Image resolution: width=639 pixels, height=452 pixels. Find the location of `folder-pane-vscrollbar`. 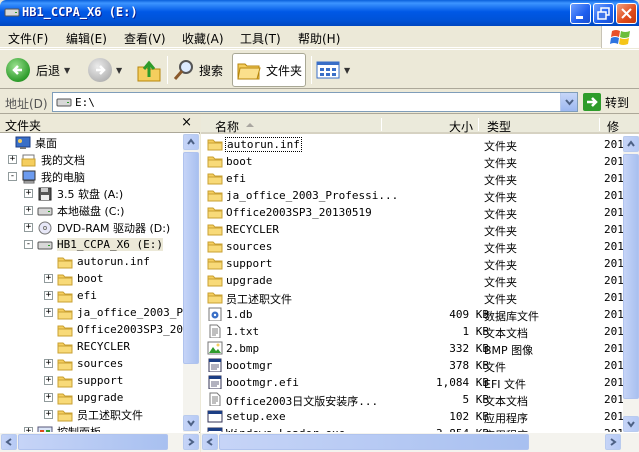

folder-pane-vscrollbar is located at coordinates (191, 283).